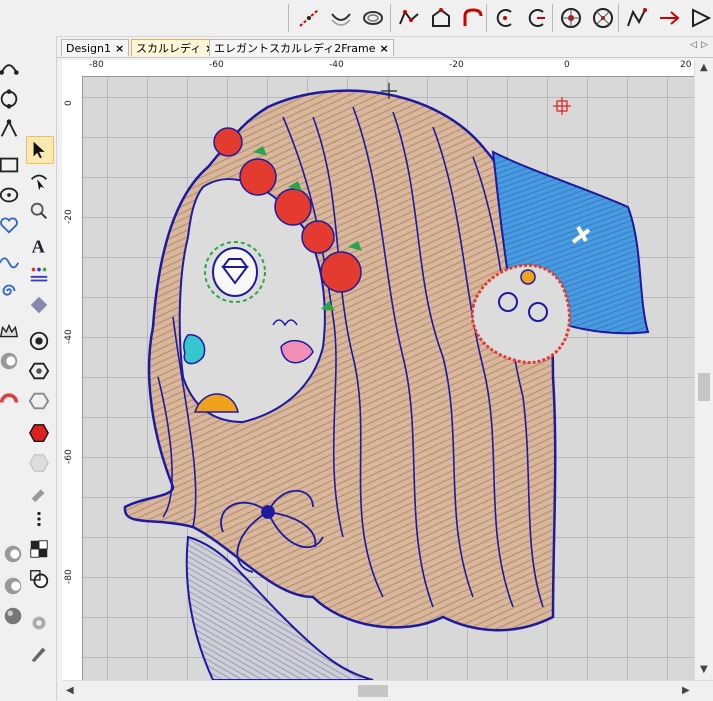  Describe the element at coordinates (11, 195) in the screenshot. I see `ellipse-node-icon` at that location.